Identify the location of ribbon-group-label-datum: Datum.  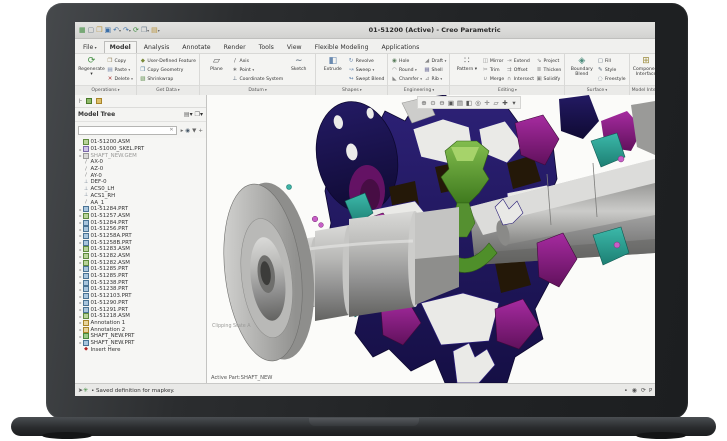
(257, 90).